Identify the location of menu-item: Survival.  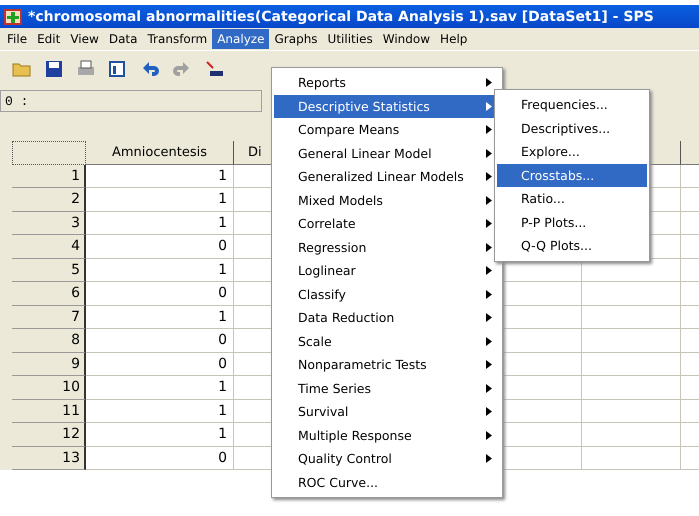
(387, 412).